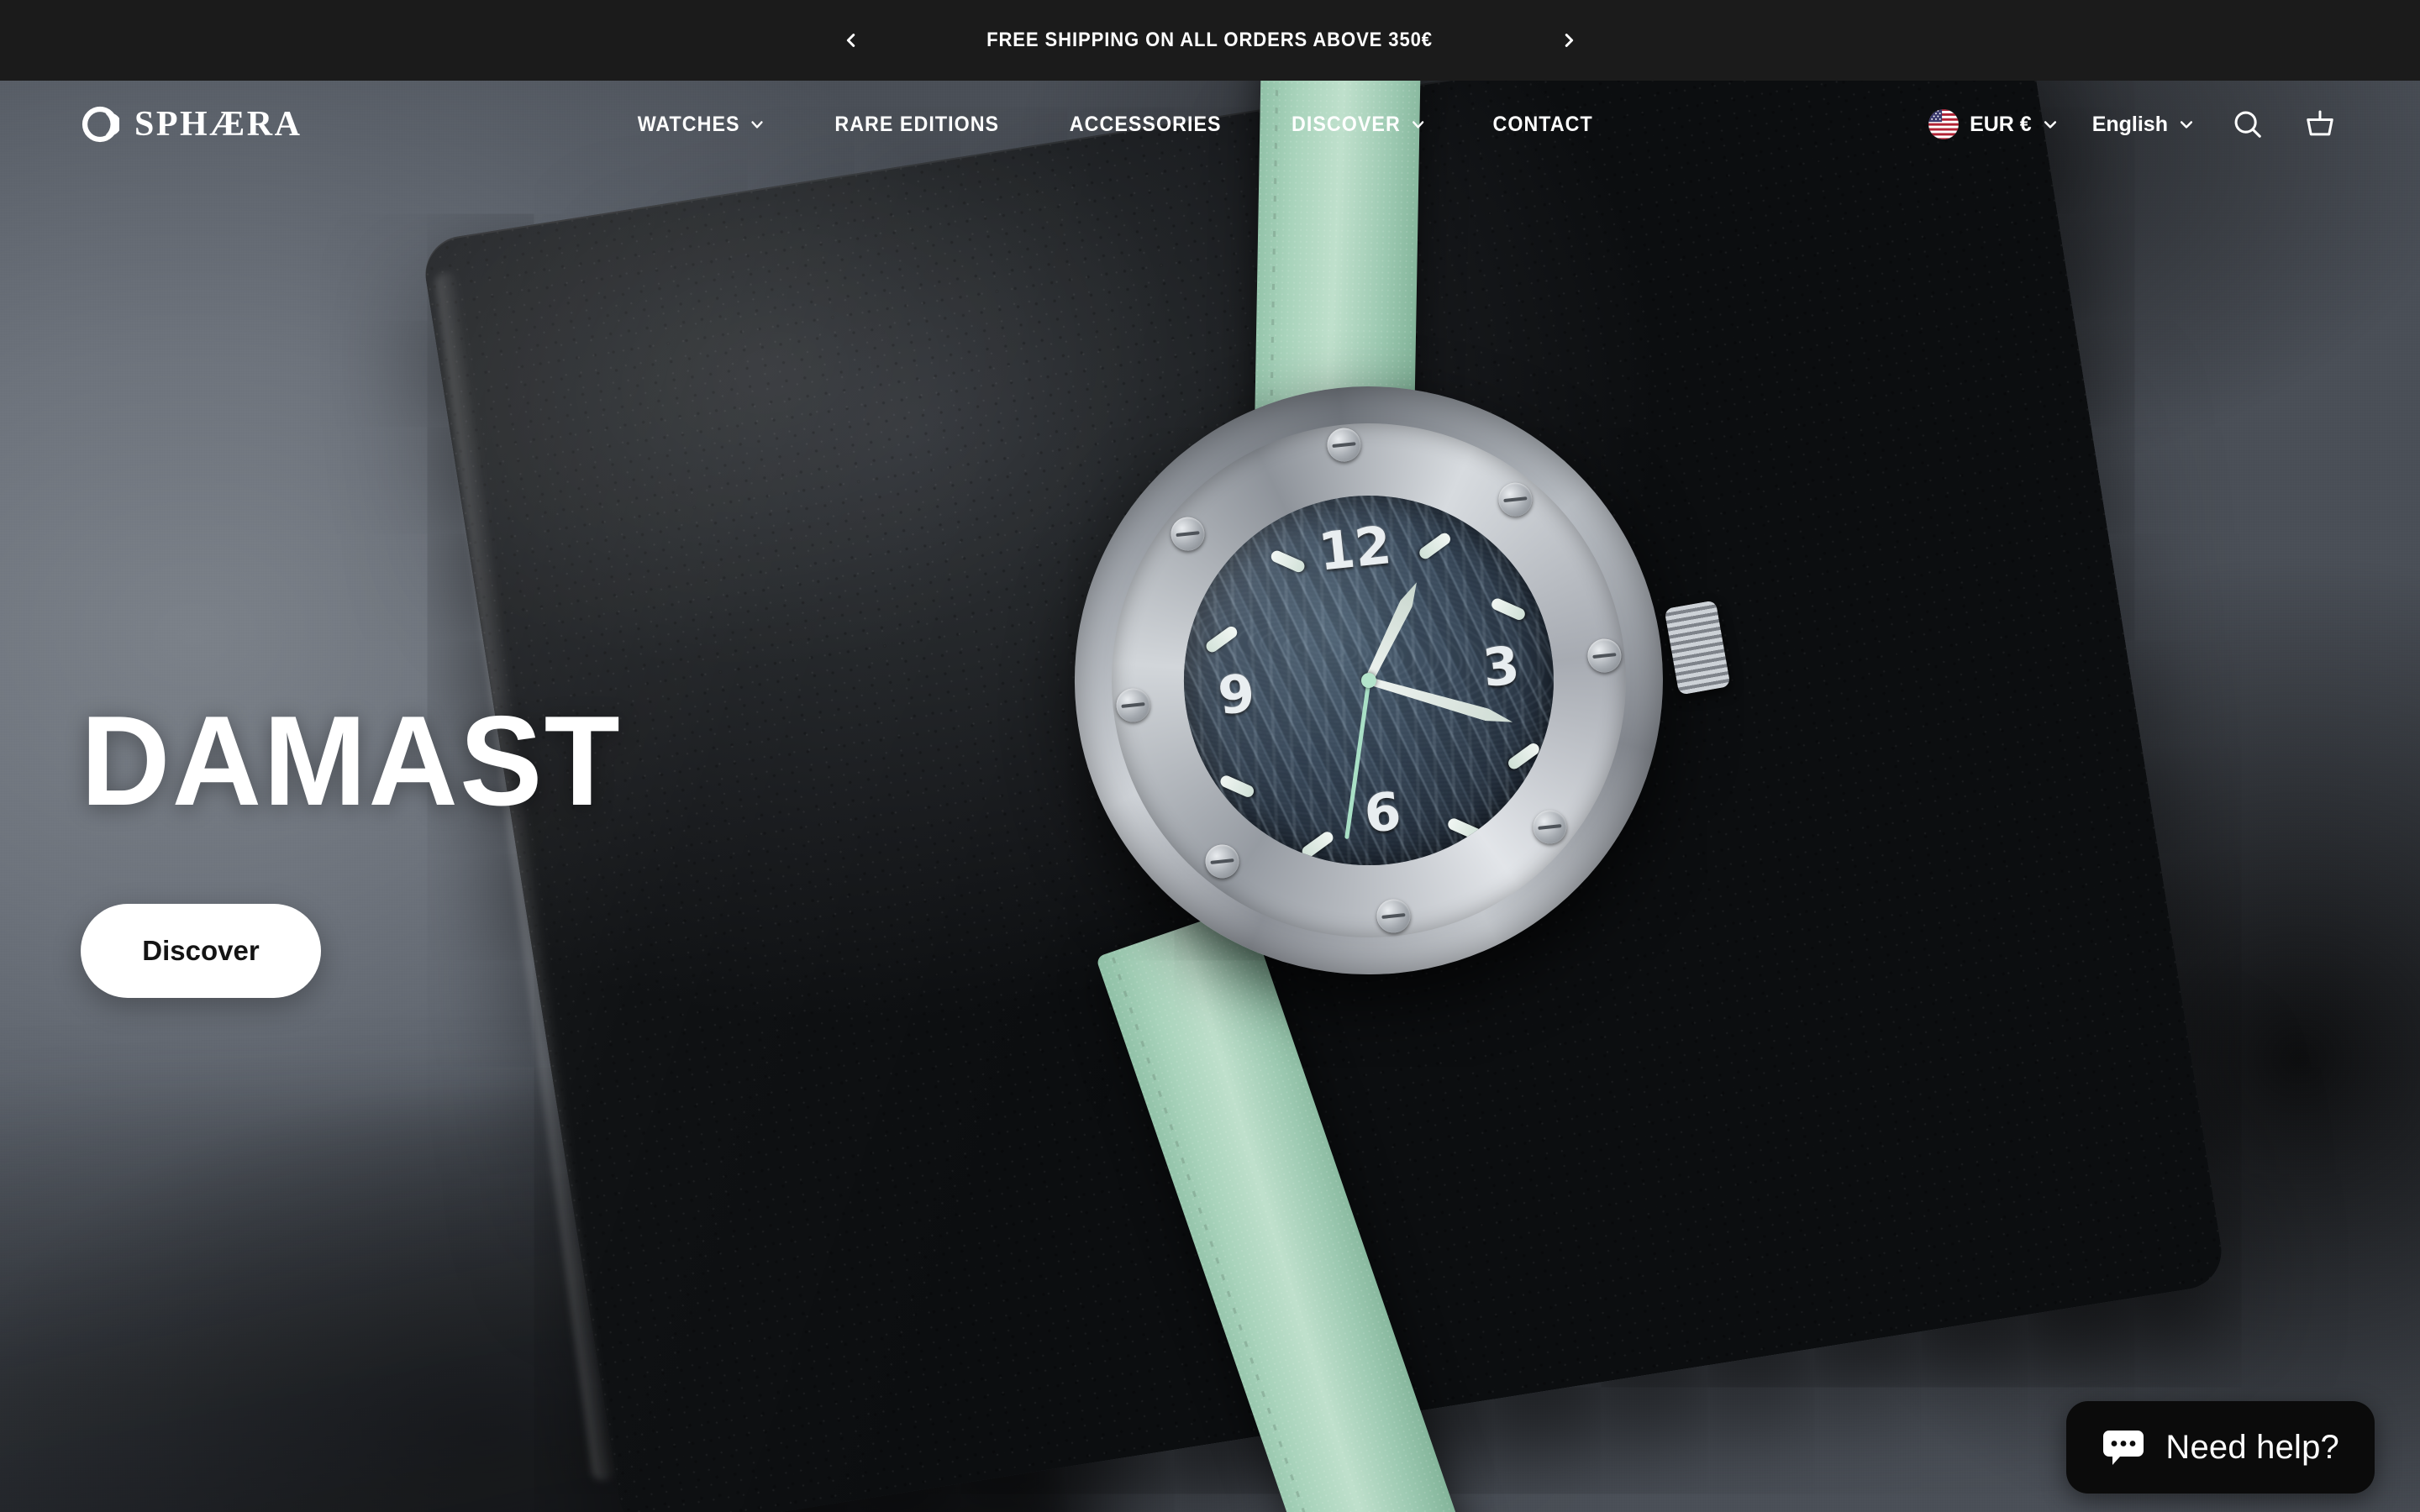 Image resolution: width=2420 pixels, height=1512 pixels. I want to click on brand-logo: SPHÆRA, so click(191, 124).